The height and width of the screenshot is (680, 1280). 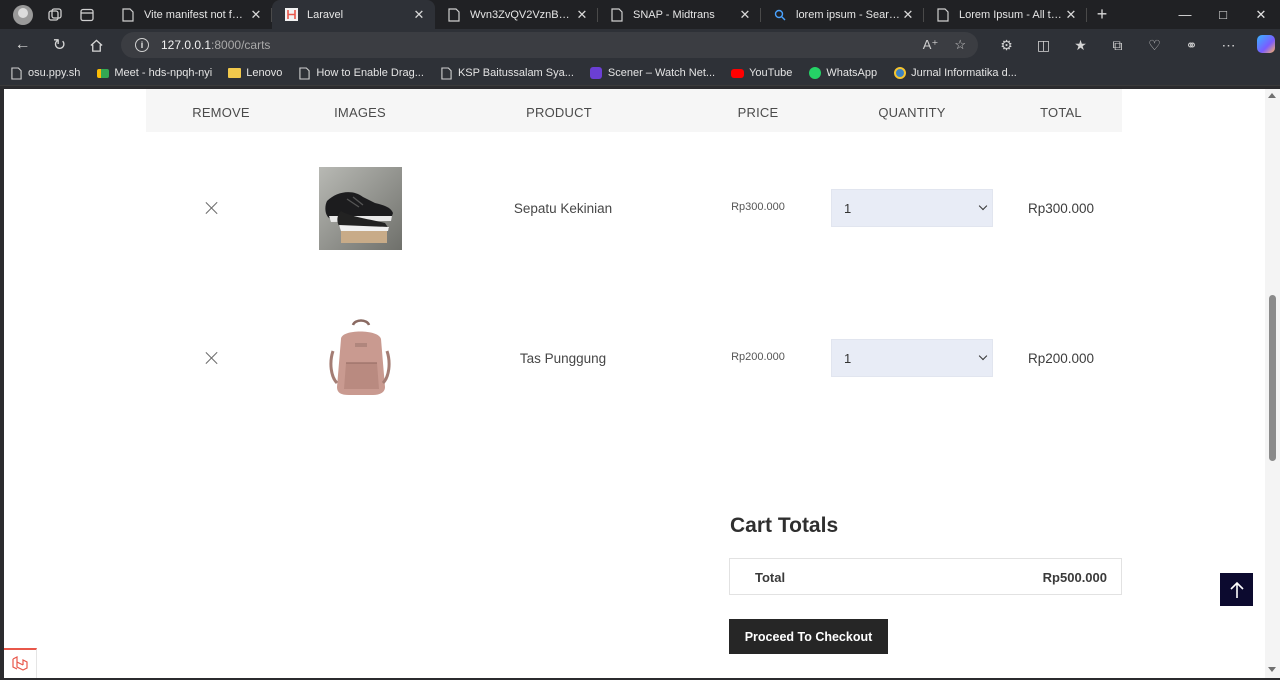 What do you see at coordinates (235, 73) in the screenshot?
I see `folder-icon` at bounding box center [235, 73].